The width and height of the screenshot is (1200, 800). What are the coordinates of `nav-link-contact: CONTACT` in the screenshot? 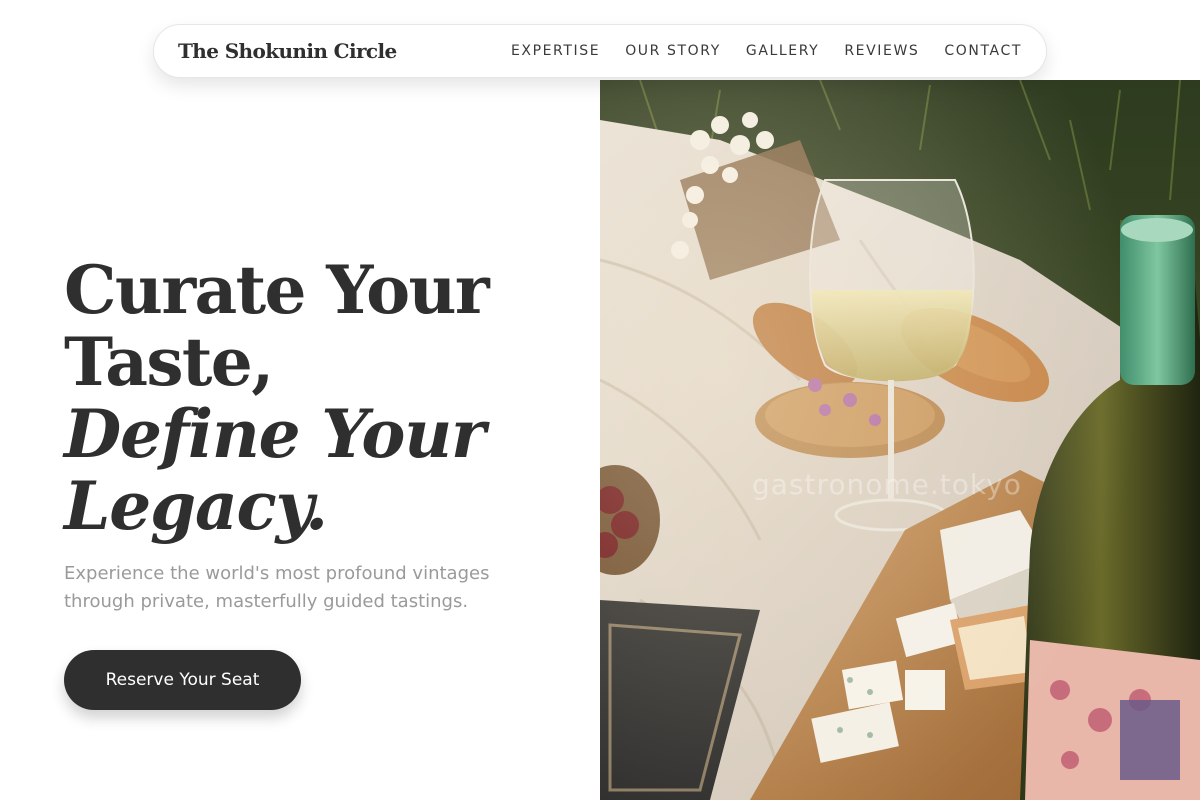 It's located at (983, 51).